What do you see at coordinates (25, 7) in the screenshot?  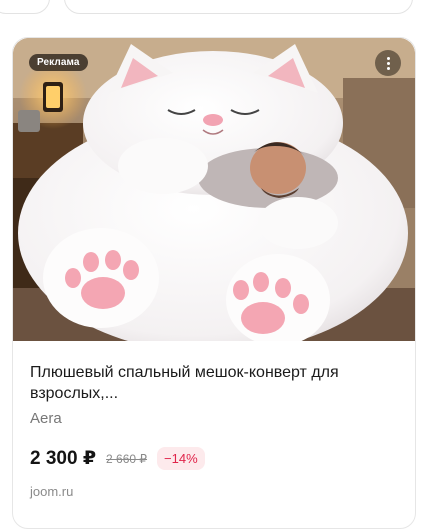 I see `top-filter-chip-left` at bounding box center [25, 7].